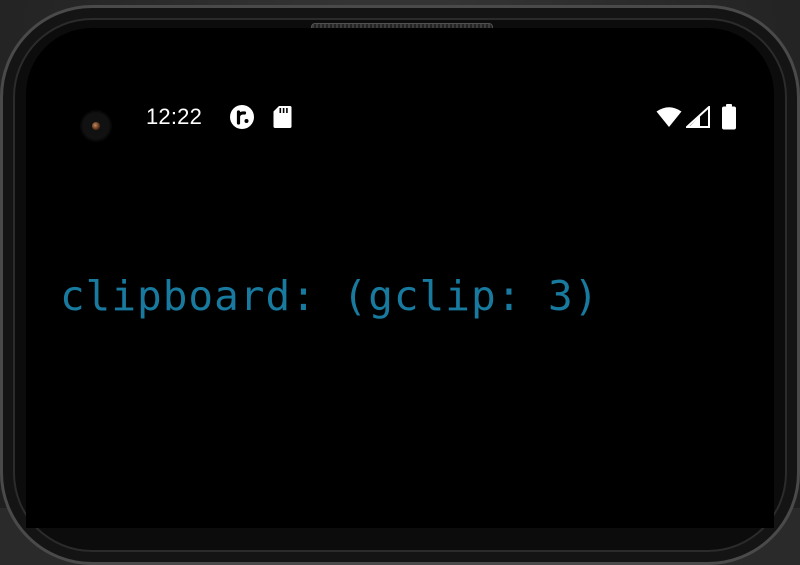 Image resolution: width=800 pixels, height=565 pixels. Describe the element at coordinates (282, 117) in the screenshot. I see `sd-card-icon` at that location.